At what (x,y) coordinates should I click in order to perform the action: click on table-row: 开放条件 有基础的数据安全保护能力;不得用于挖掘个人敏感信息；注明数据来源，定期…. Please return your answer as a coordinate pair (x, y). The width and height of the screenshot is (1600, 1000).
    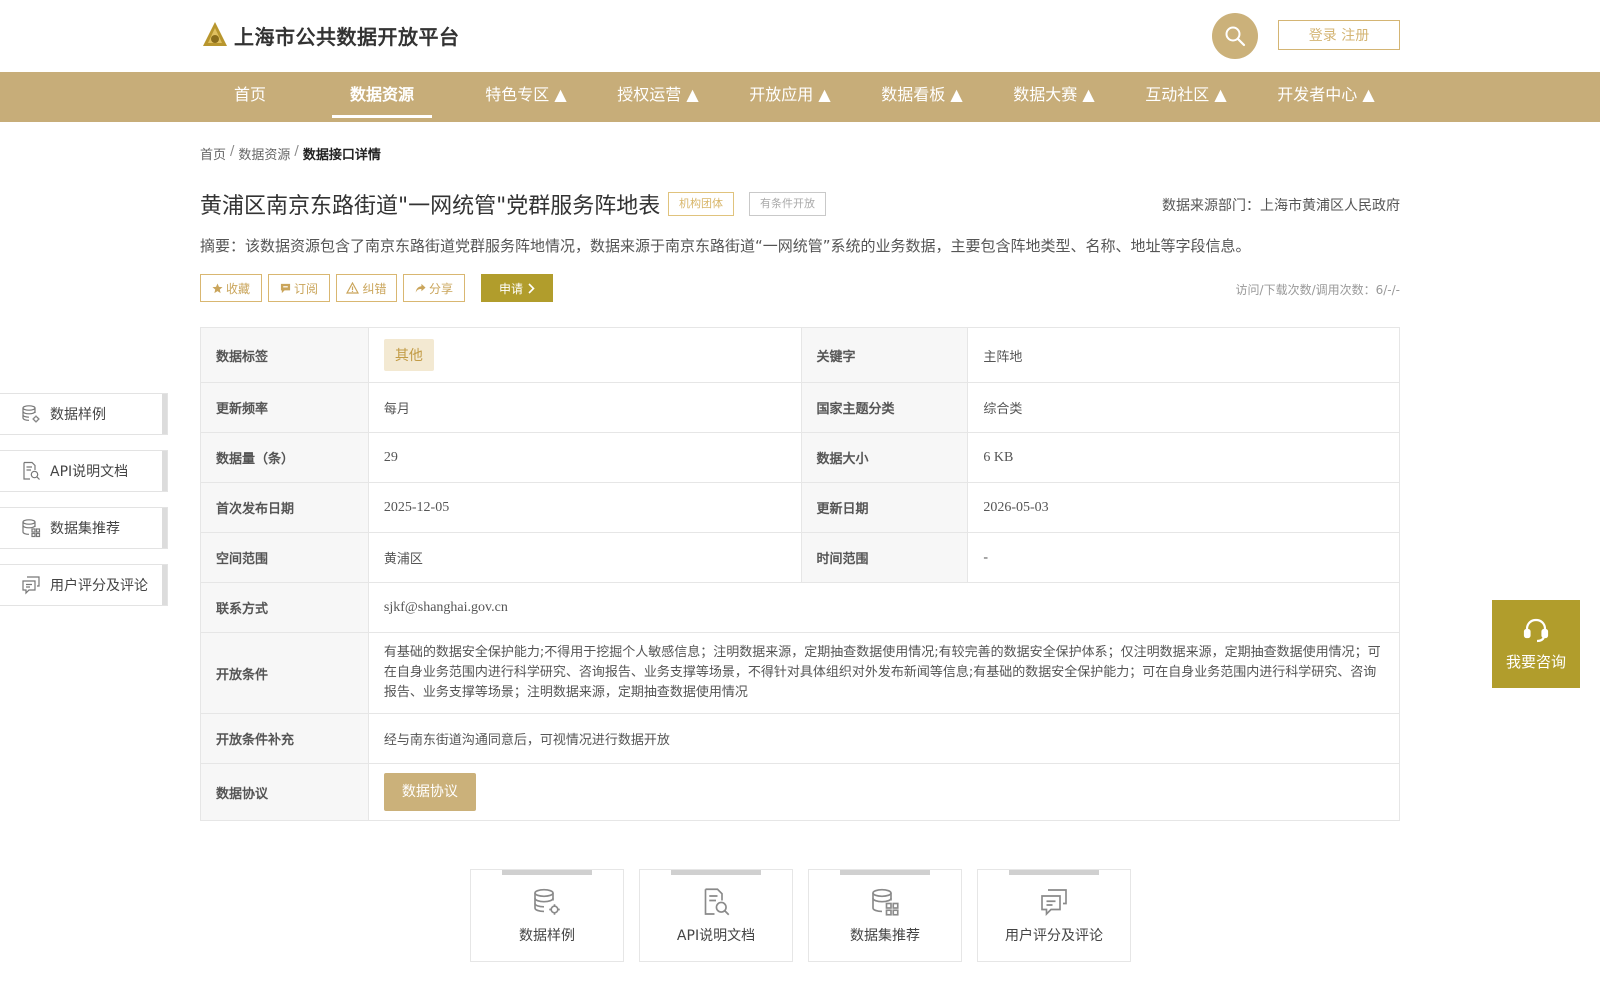
    Looking at the image, I should click on (800, 673).